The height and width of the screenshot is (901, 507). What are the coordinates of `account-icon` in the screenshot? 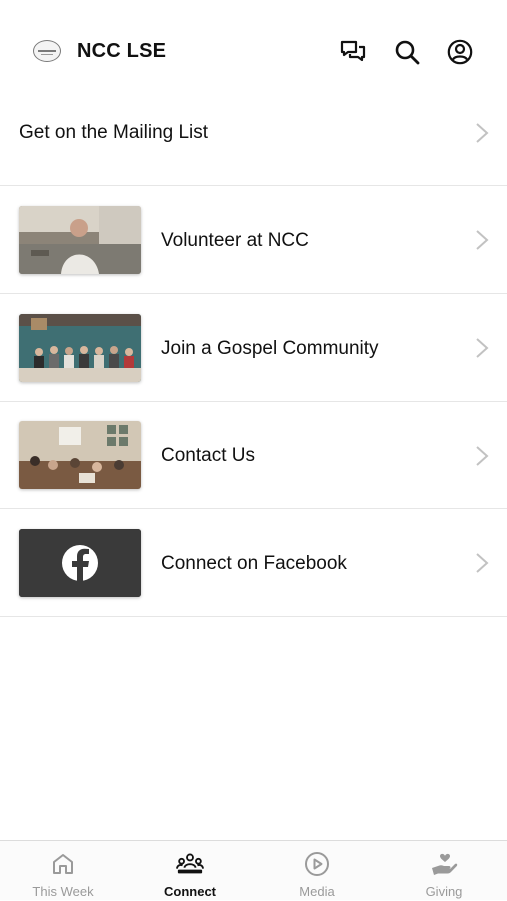 It's located at (460, 52).